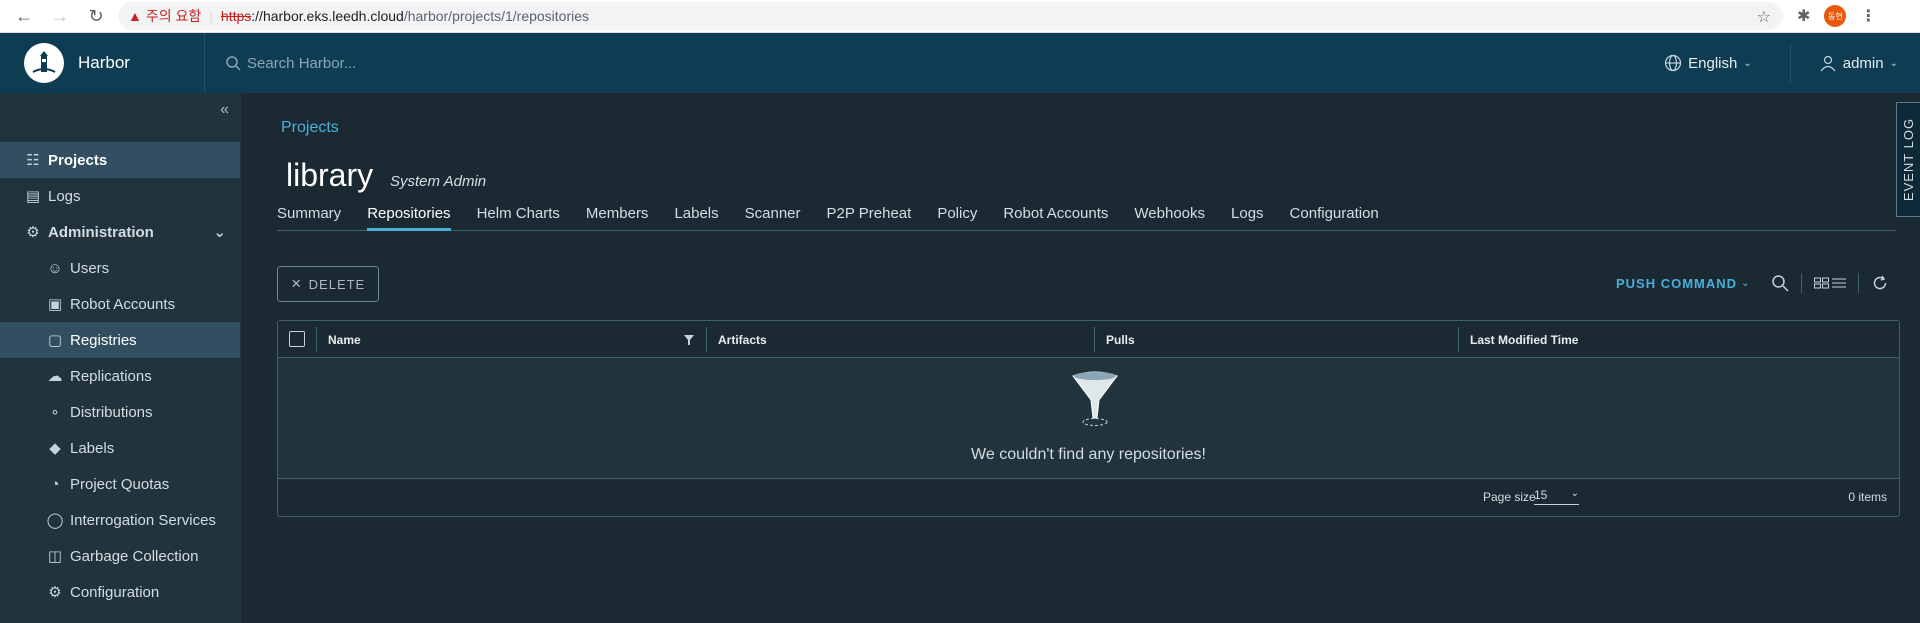 The image size is (1920, 623). What do you see at coordinates (120, 556) in the screenshot?
I see `sidebar-item-garbage-collection: ◫ Garbage Collection` at bounding box center [120, 556].